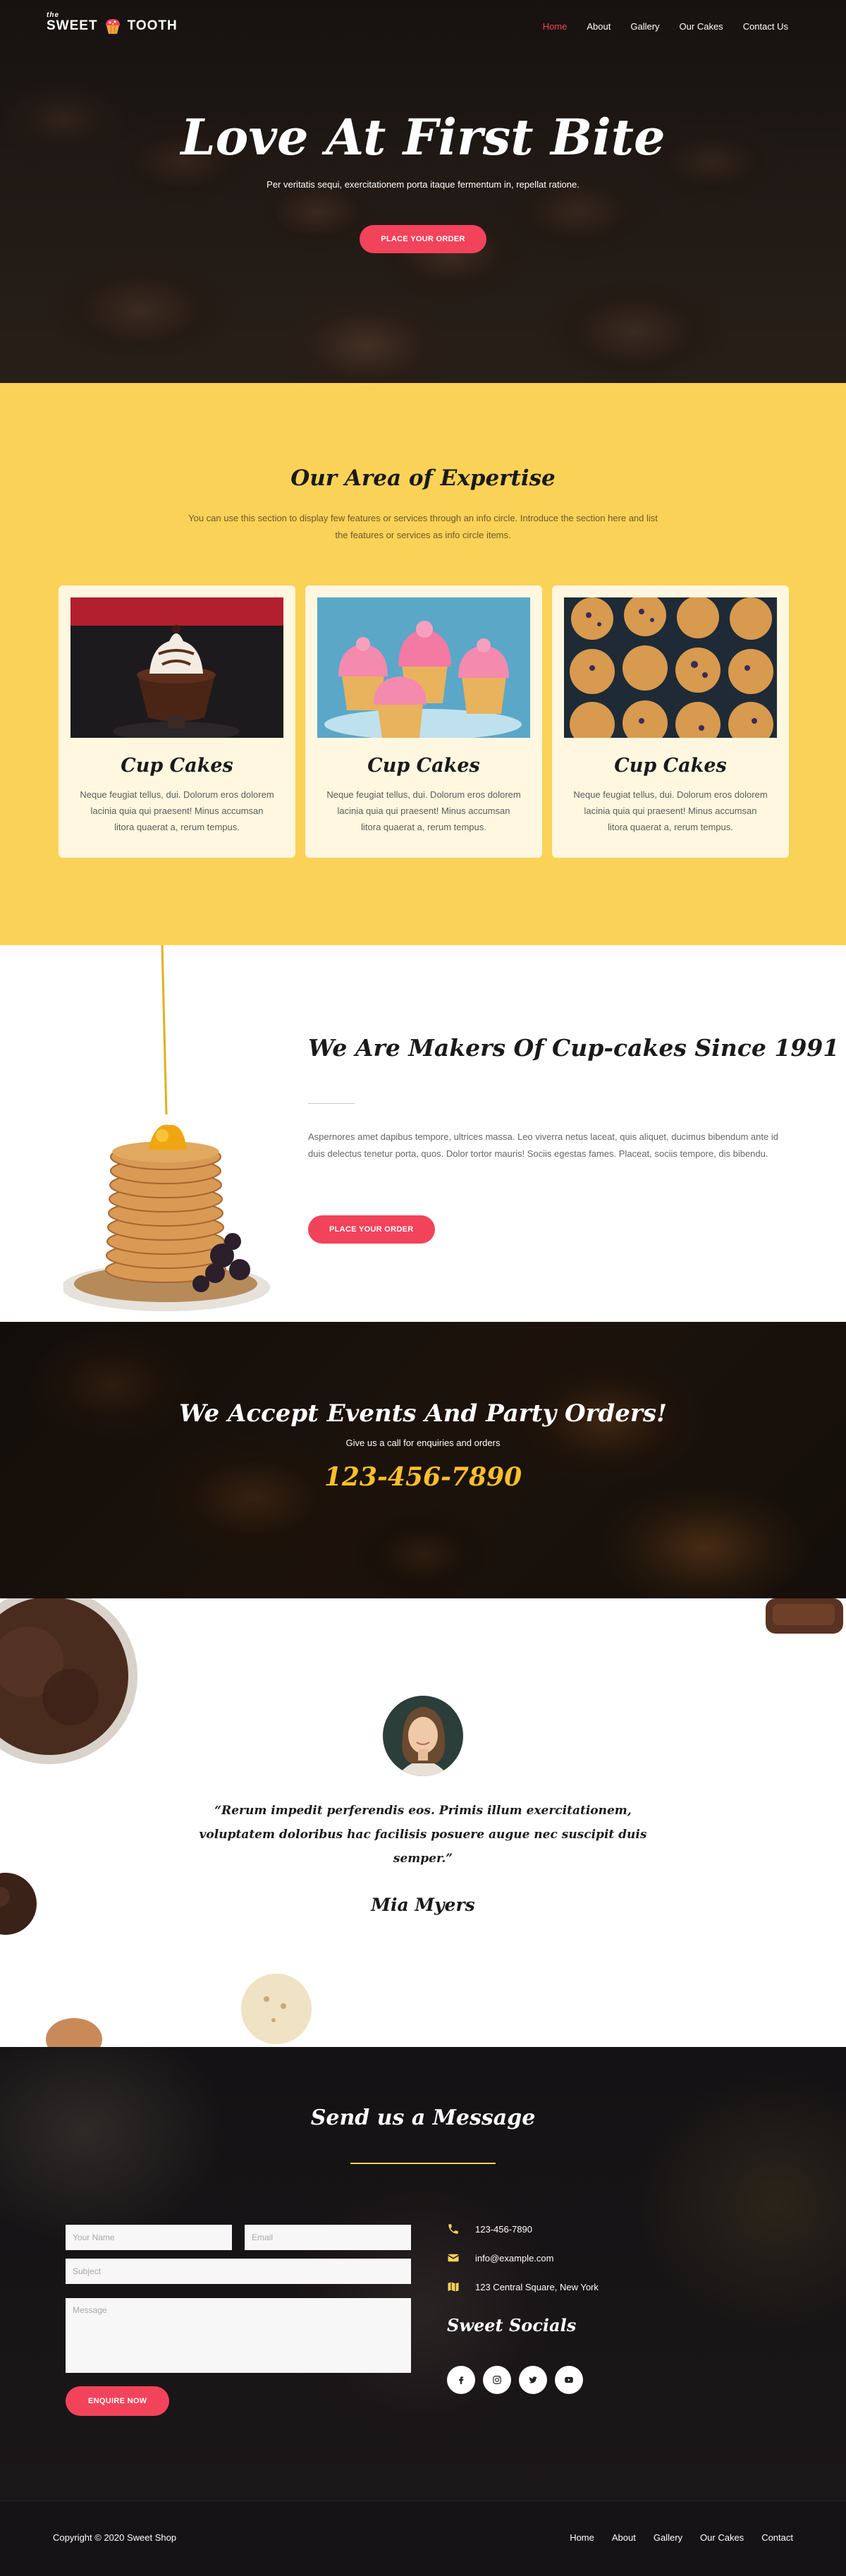 The height and width of the screenshot is (2576, 846). I want to click on contact-phone-row: 123-456-7890, so click(490, 2229).